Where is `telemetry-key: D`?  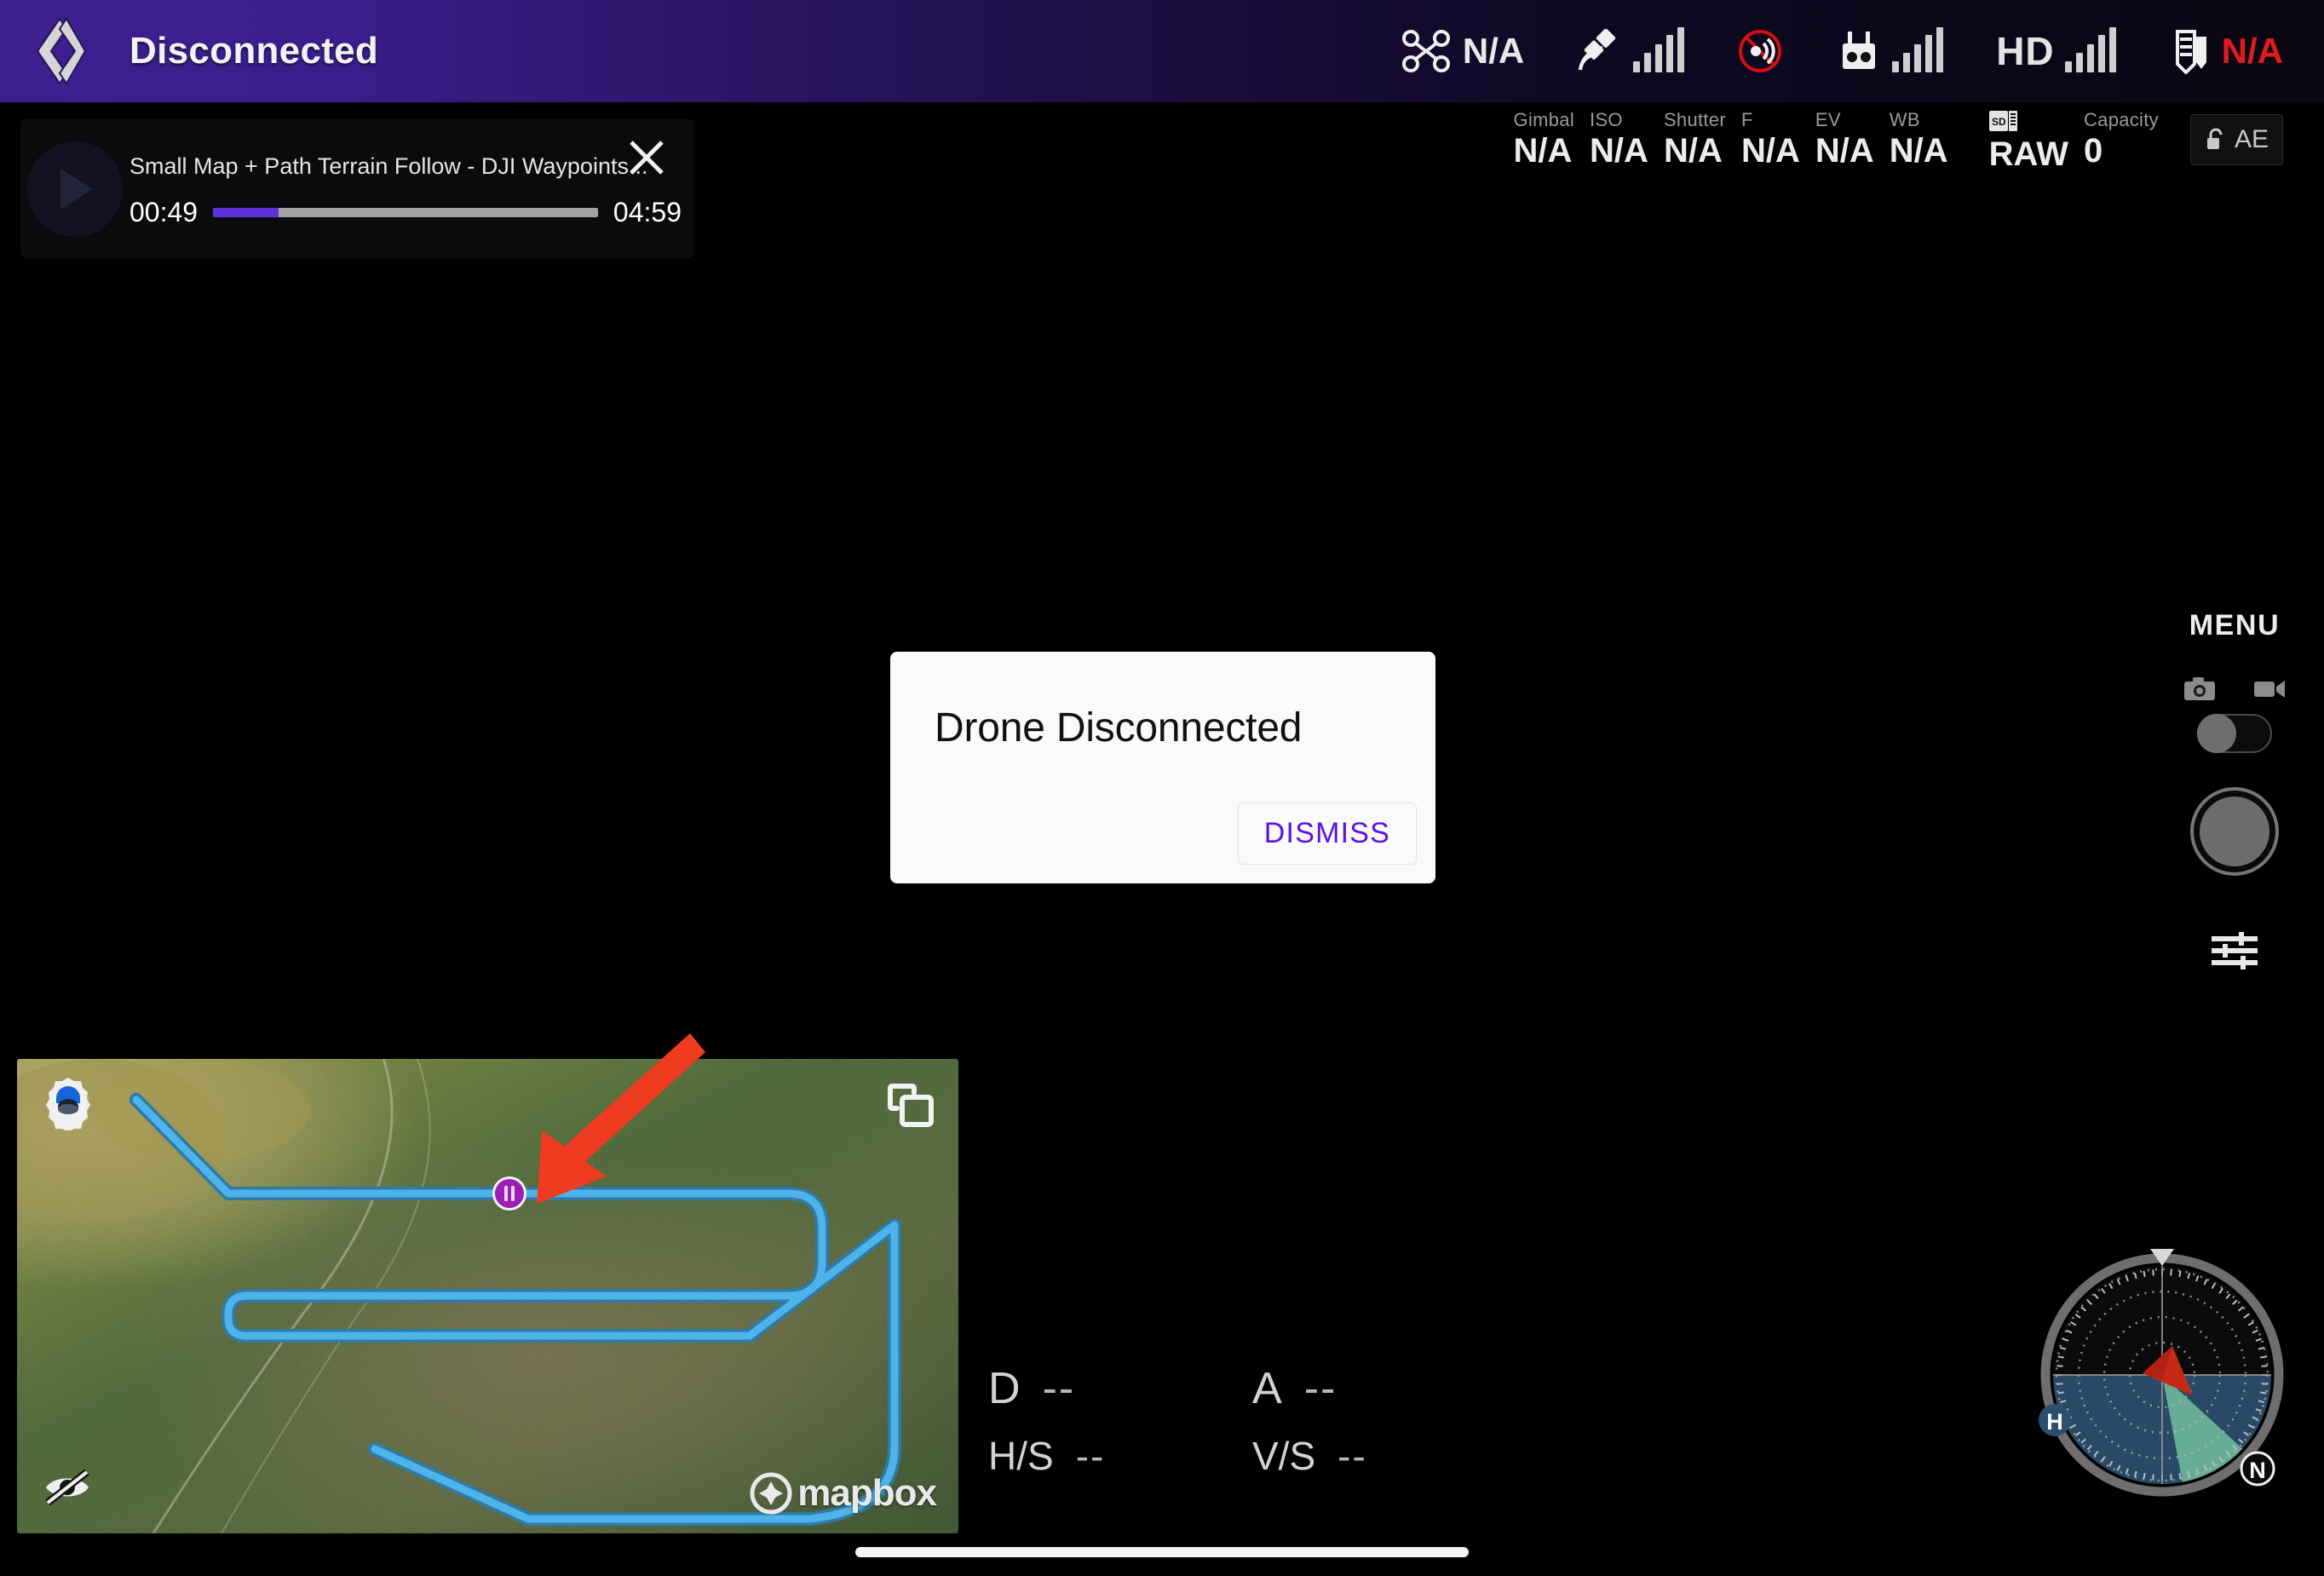 telemetry-key: D is located at coordinates (1004, 1388).